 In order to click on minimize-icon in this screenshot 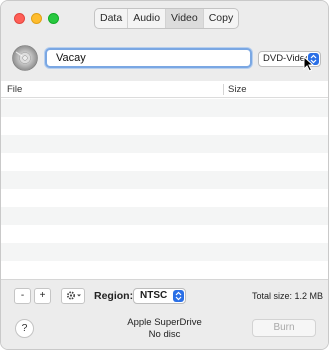, I will do `click(36, 18)`.